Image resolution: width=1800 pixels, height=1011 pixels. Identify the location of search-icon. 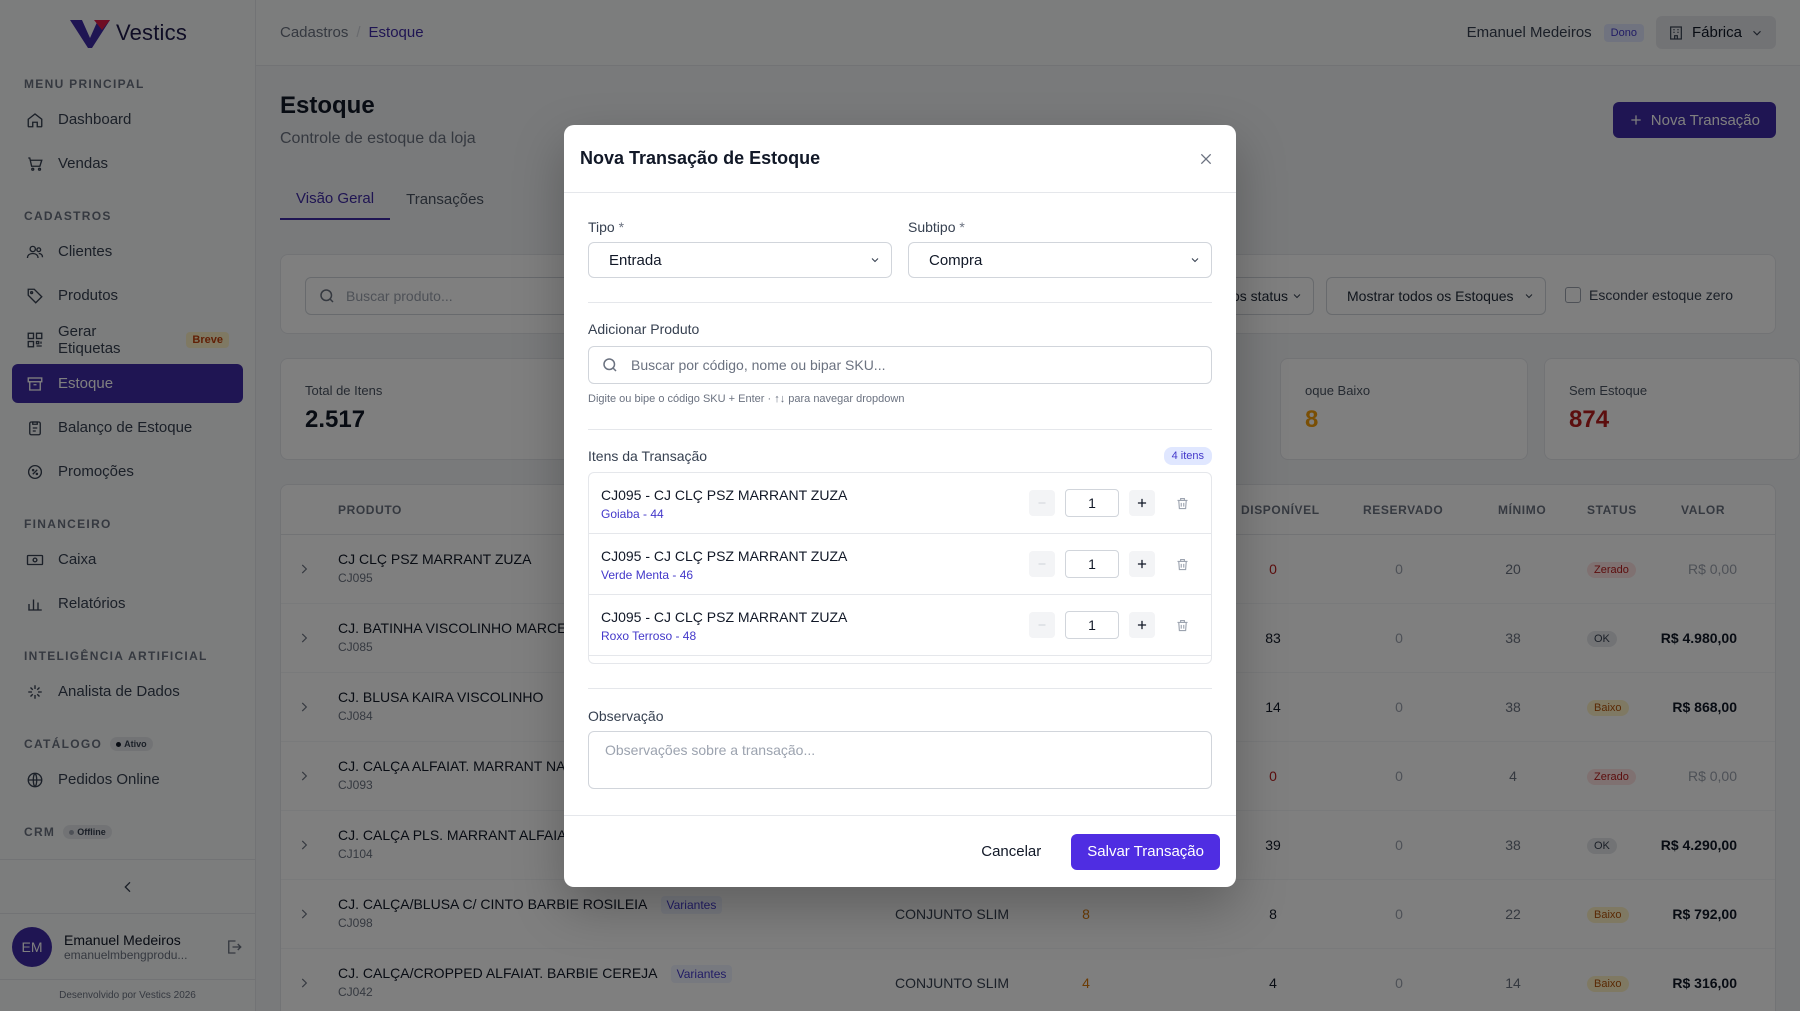
(610, 365).